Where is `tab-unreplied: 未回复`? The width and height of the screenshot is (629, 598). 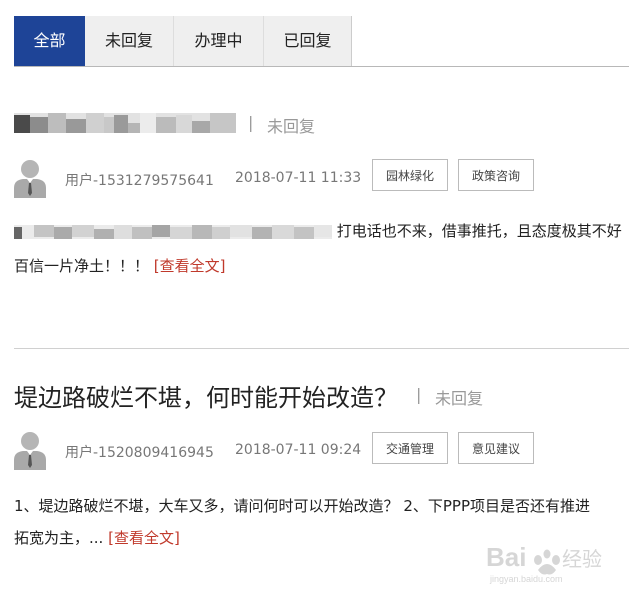
tab-unreplied: 未回复 is located at coordinates (129, 41).